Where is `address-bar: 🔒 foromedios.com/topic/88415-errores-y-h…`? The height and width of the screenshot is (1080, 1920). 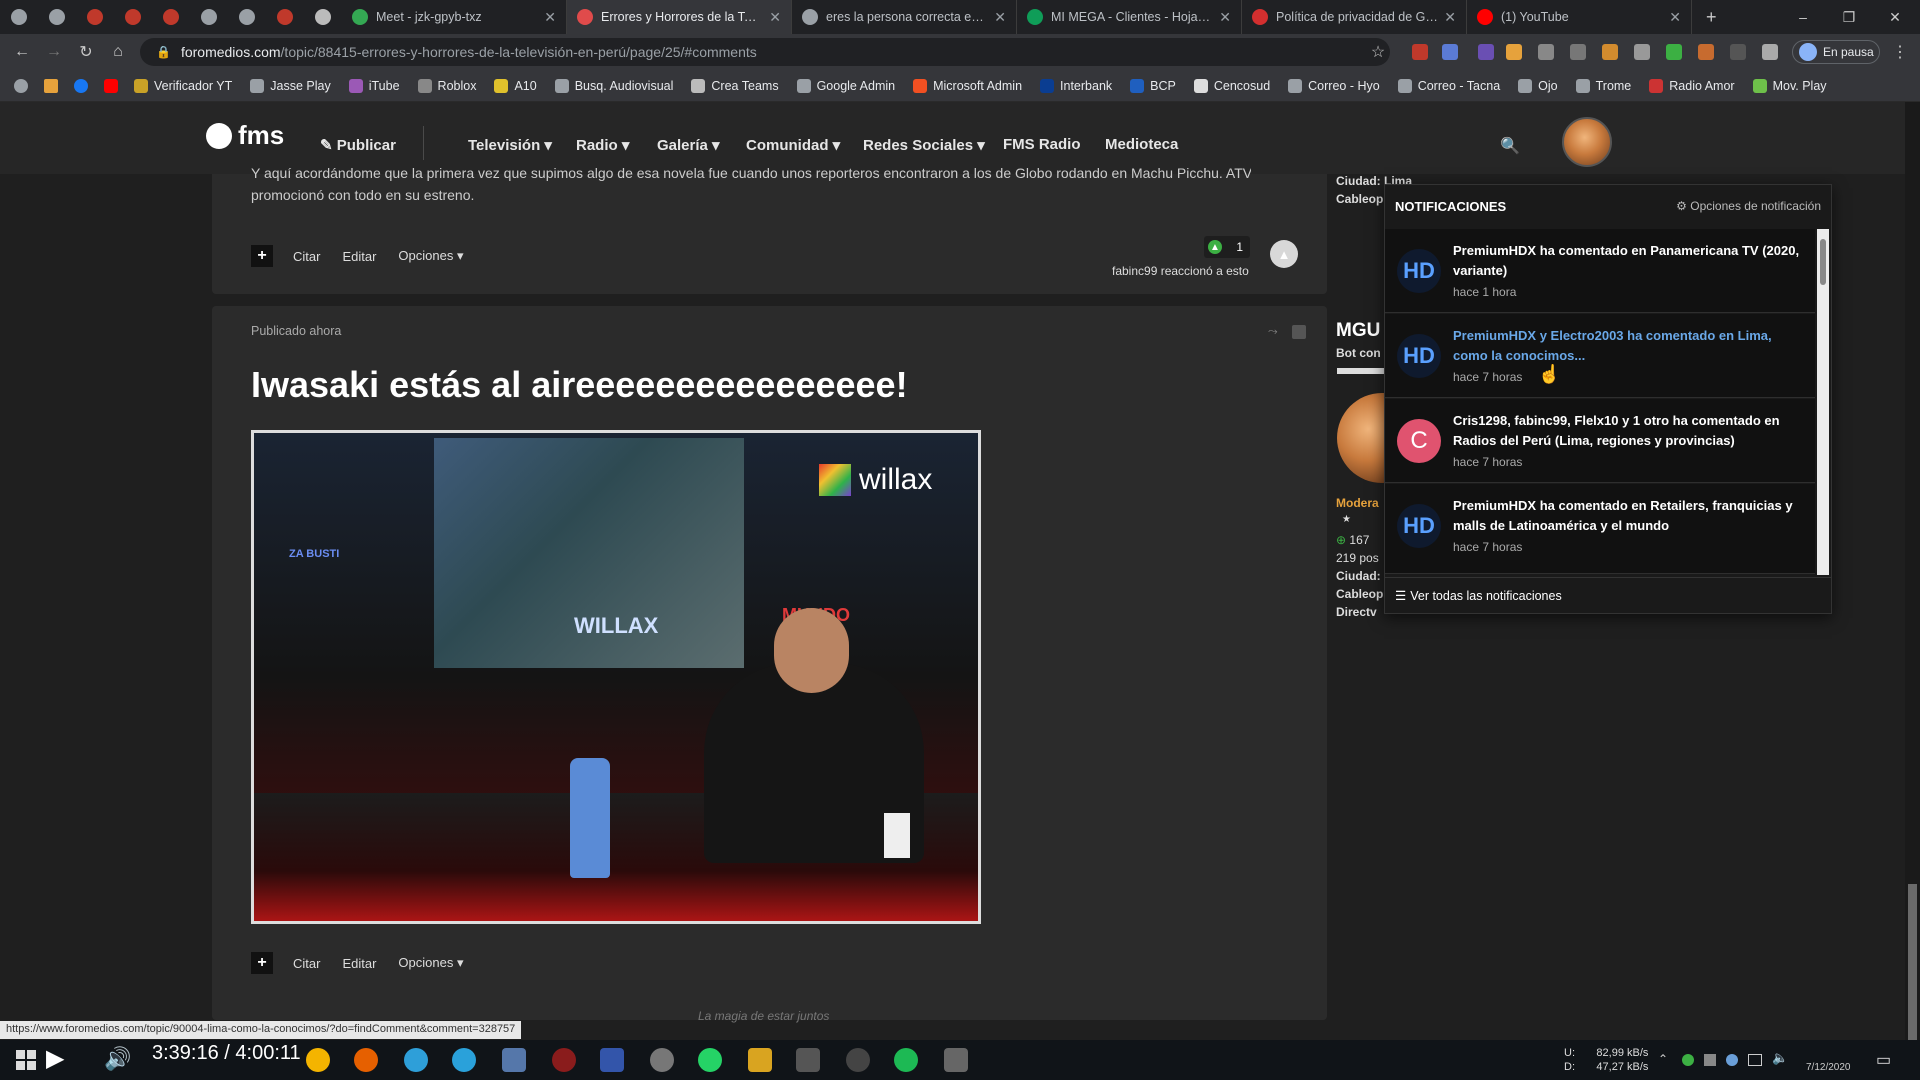
address-bar: 🔒 foromedios.com/topic/88415-errores-y-h… is located at coordinates (765, 52).